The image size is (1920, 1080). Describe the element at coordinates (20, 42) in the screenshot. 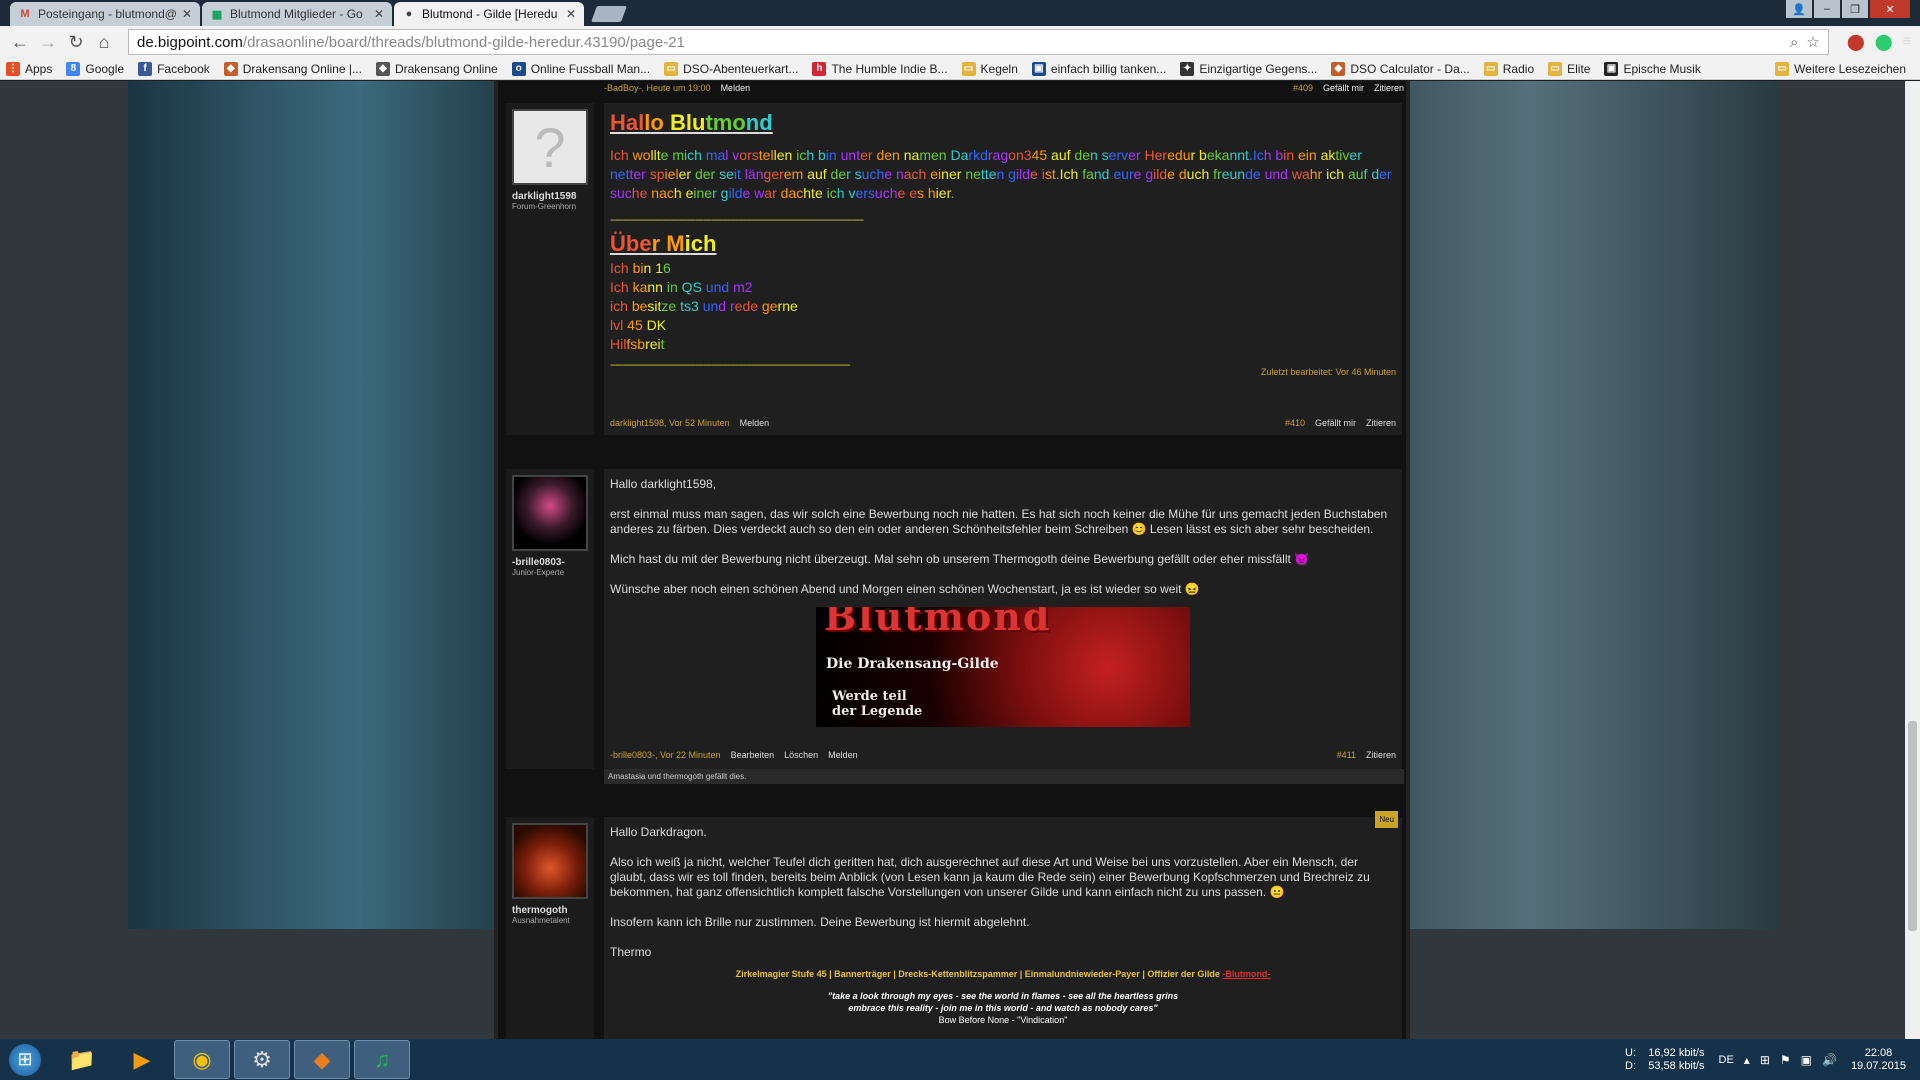

I see `back-icon: ←` at that location.